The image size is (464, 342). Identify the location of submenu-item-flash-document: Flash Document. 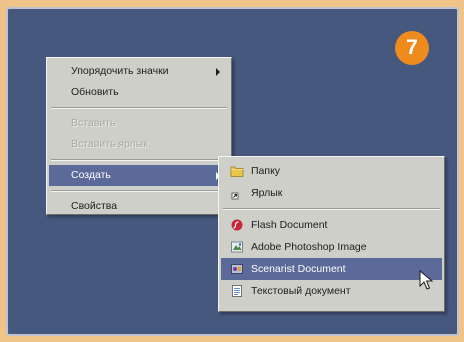
(331, 225).